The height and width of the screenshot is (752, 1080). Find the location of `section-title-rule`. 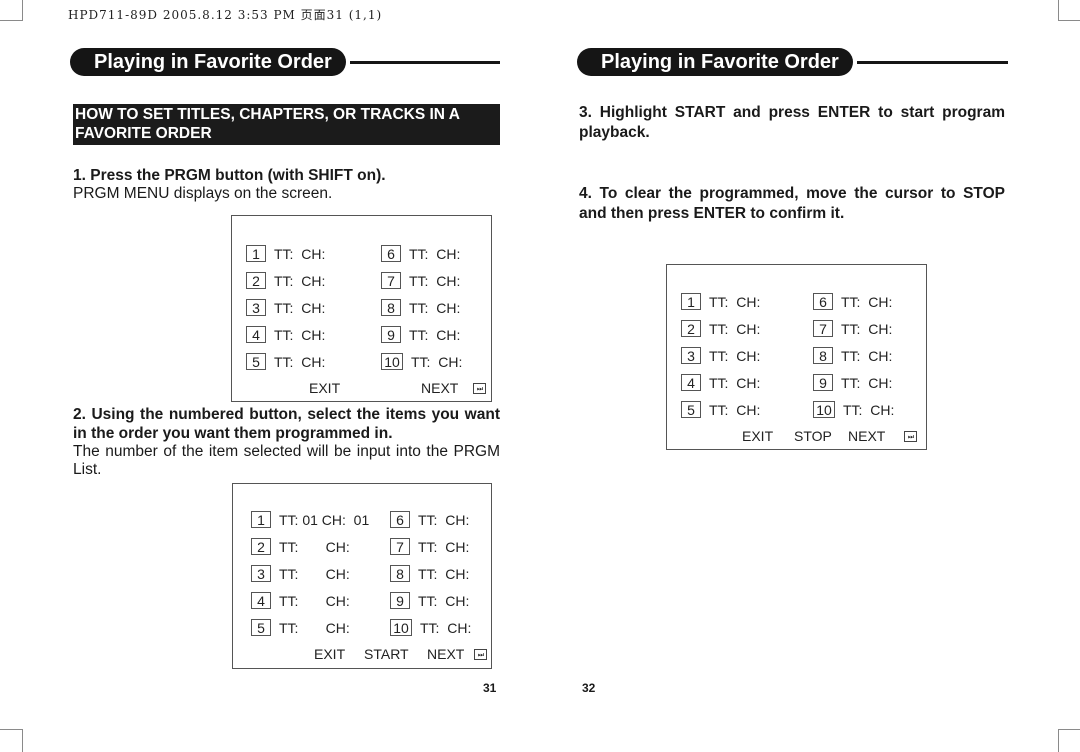

section-title-rule is located at coordinates (424, 62).